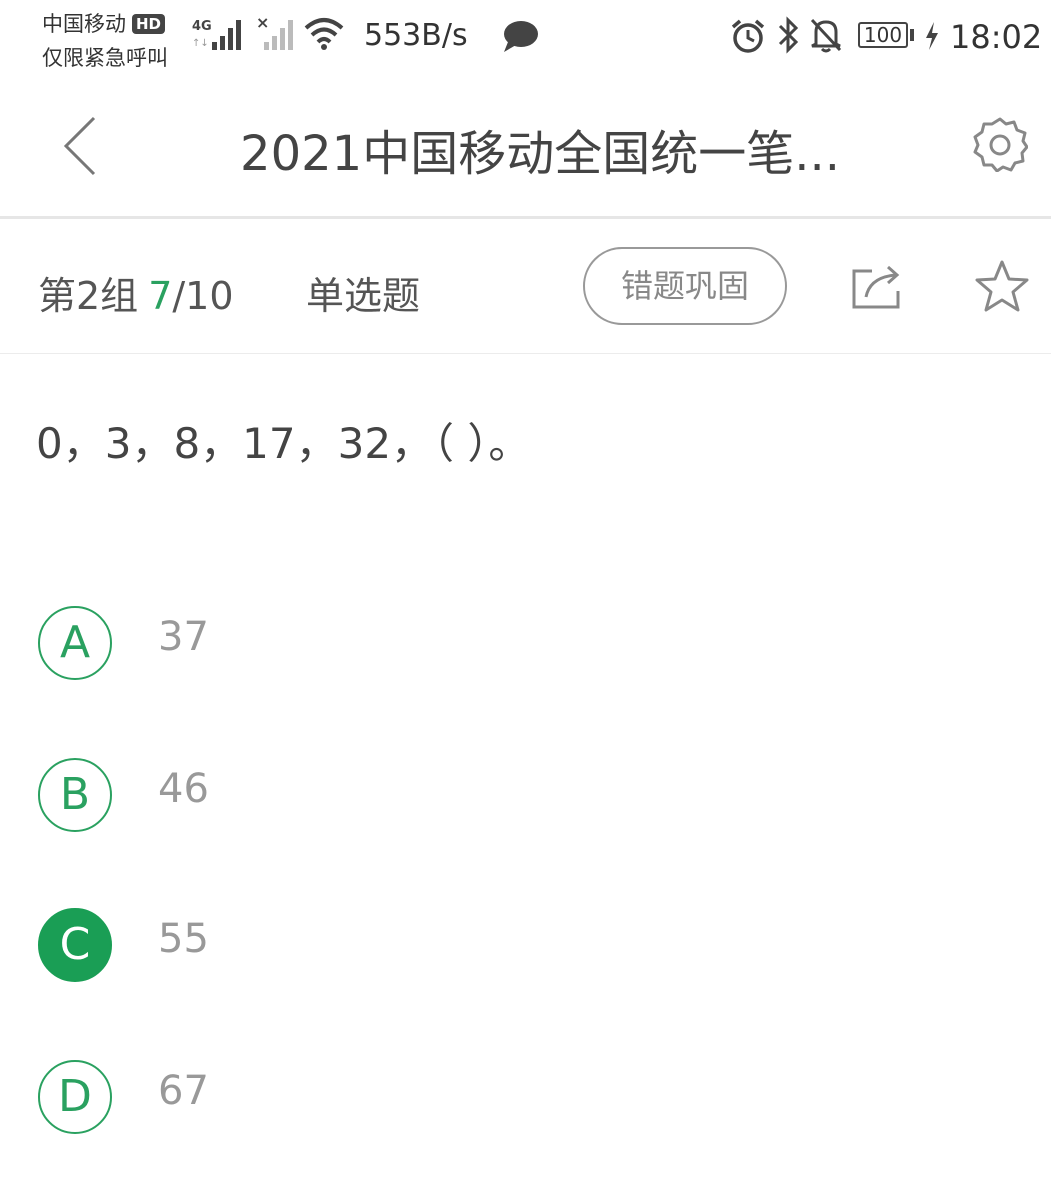 Image resolution: width=1051 pixels, height=1179 pixels. What do you see at coordinates (183, 1091) in the screenshot?
I see `option-text: 67` at bounding box center [183, 1091].